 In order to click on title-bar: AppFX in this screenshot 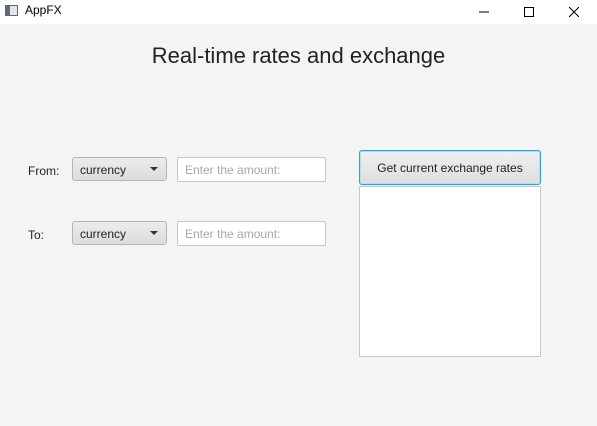, I will do `click(298, 12)`.